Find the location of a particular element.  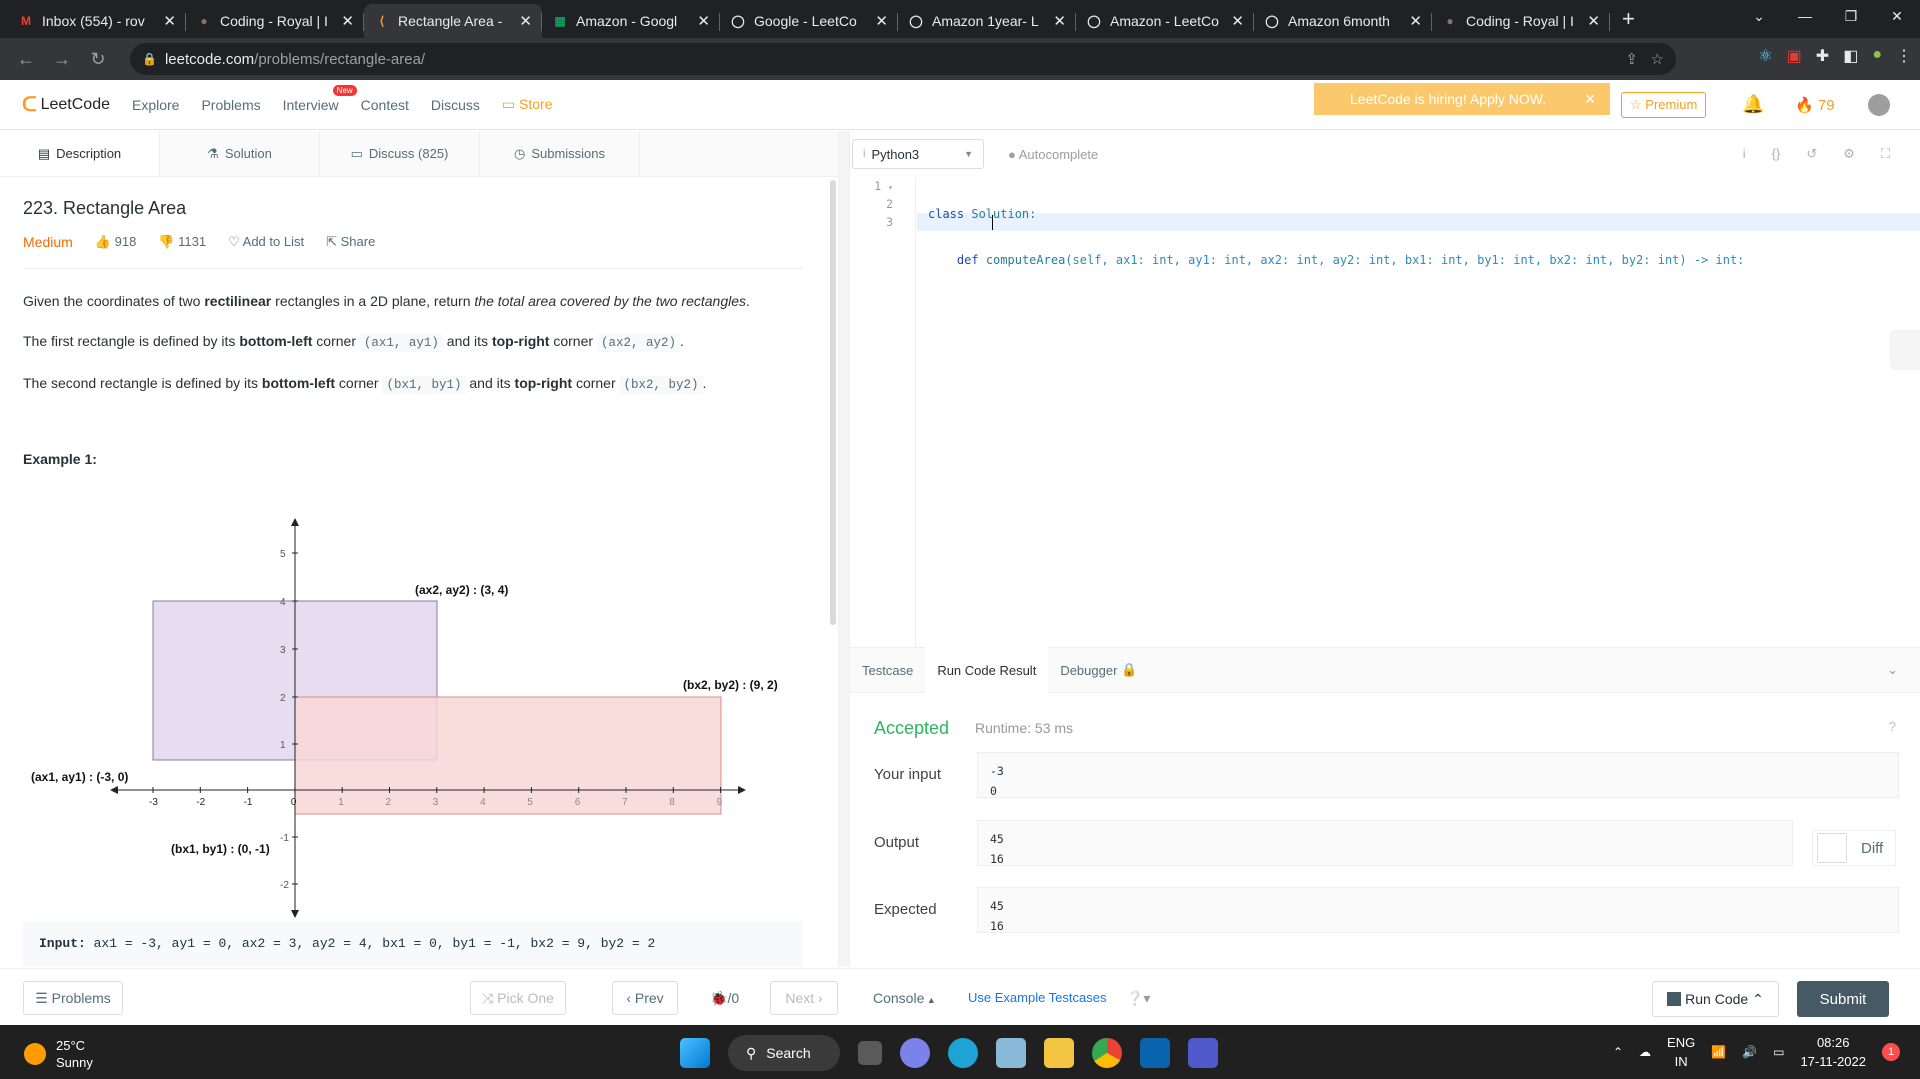

tab-description: ▤ Description is located at coordinates (80, 153).